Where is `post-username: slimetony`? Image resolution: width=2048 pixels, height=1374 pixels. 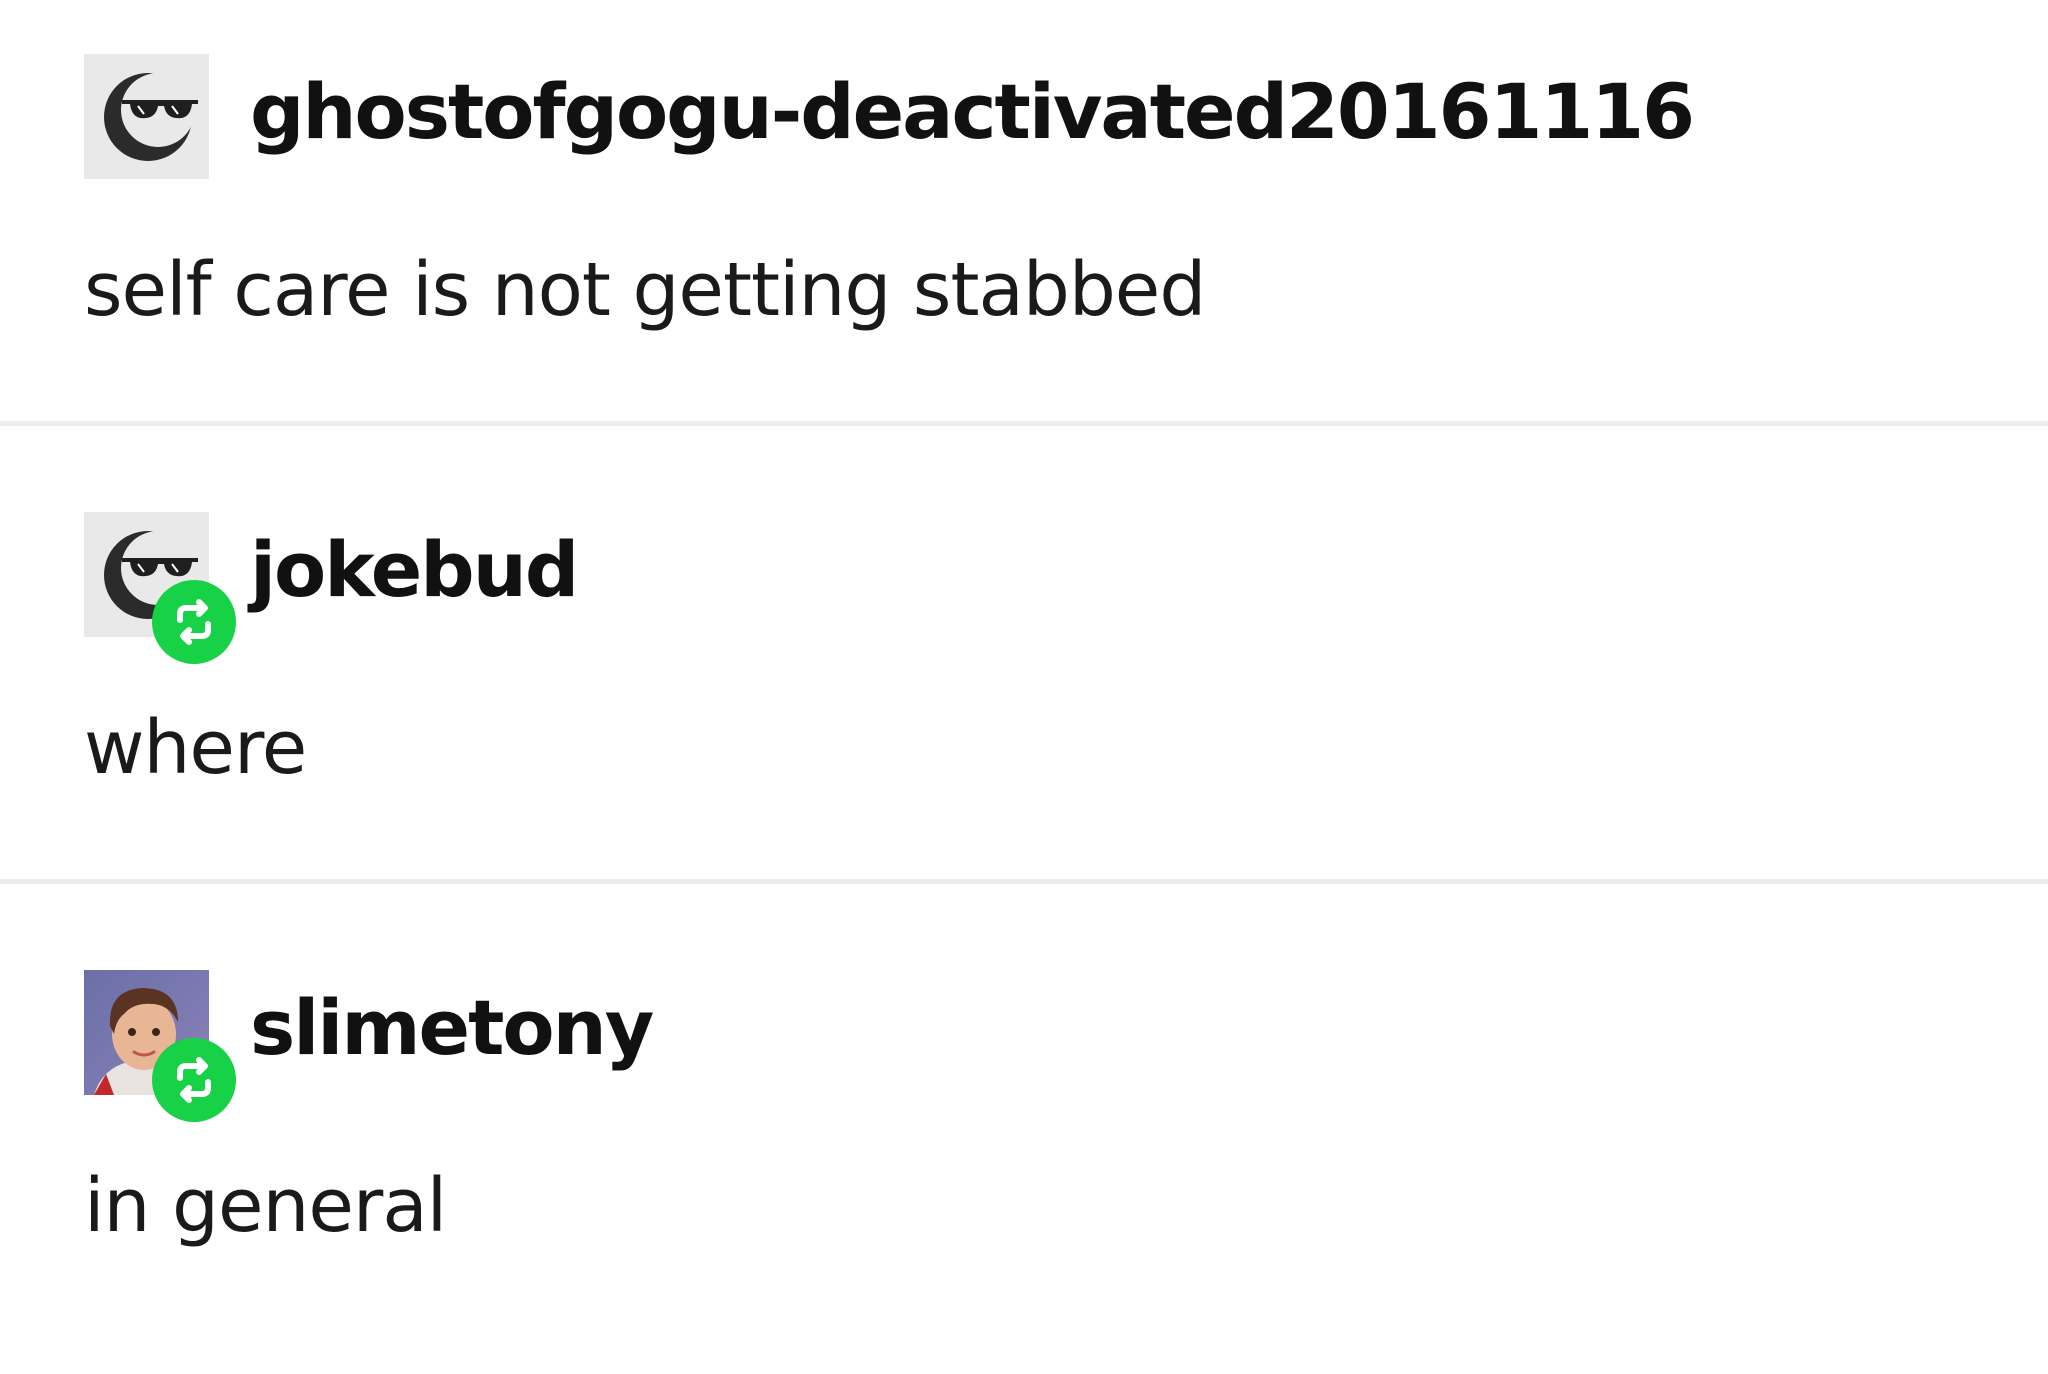 post-username: slimetony is located at coordinates (452, 1028).